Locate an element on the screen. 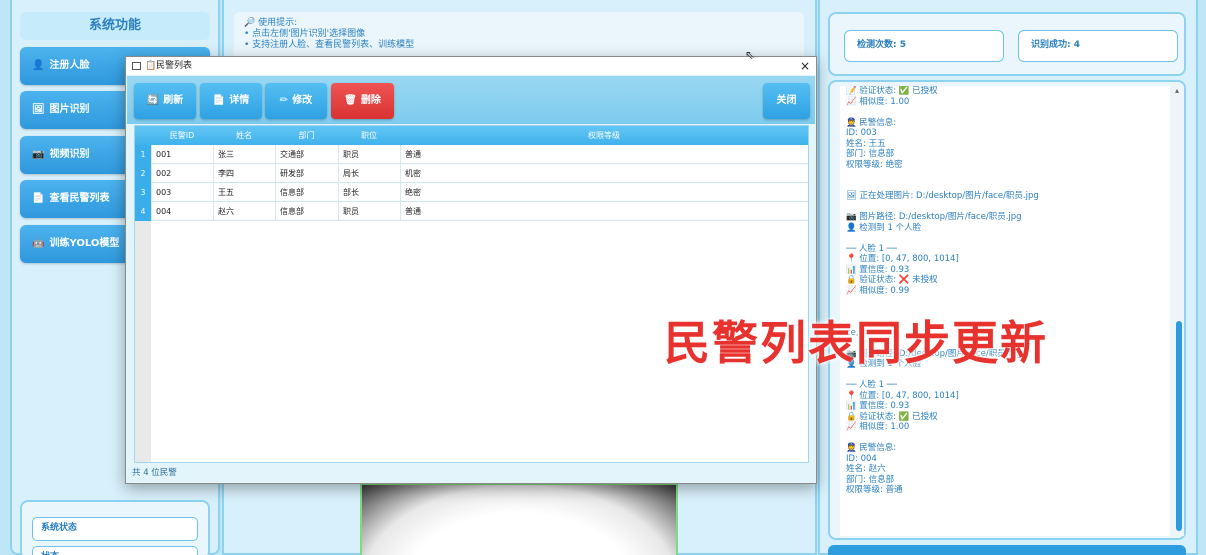  detect-count-stat: 检测次数: 5 is located at coordinates (924, 46).